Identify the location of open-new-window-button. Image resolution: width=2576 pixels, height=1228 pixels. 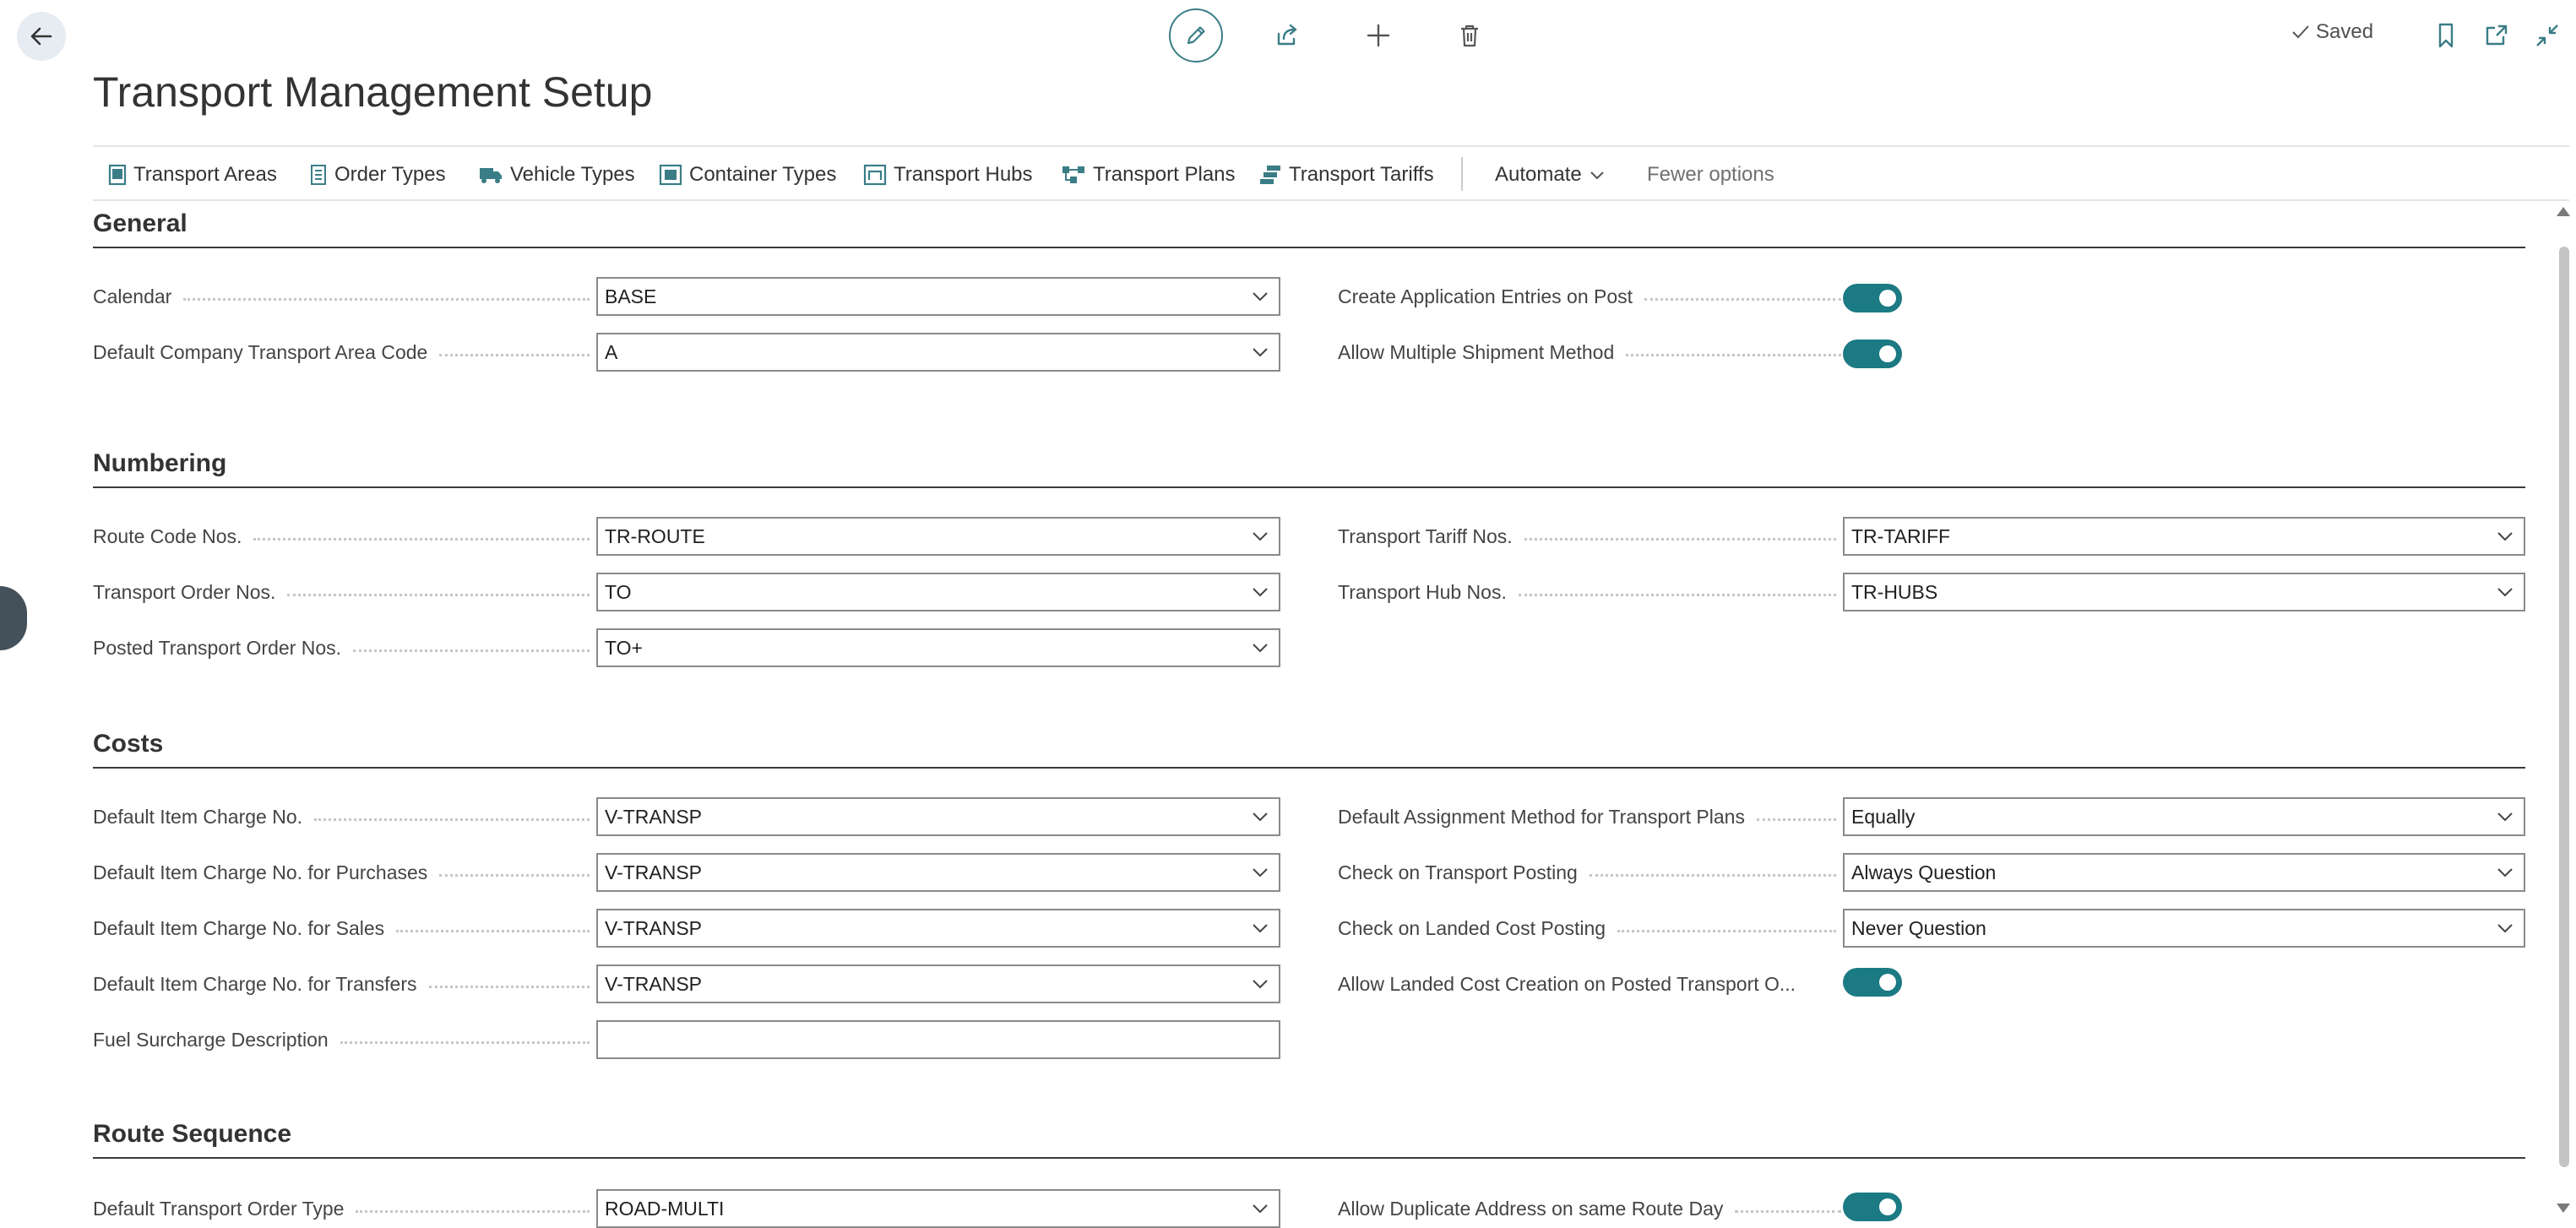
(2497, 35).